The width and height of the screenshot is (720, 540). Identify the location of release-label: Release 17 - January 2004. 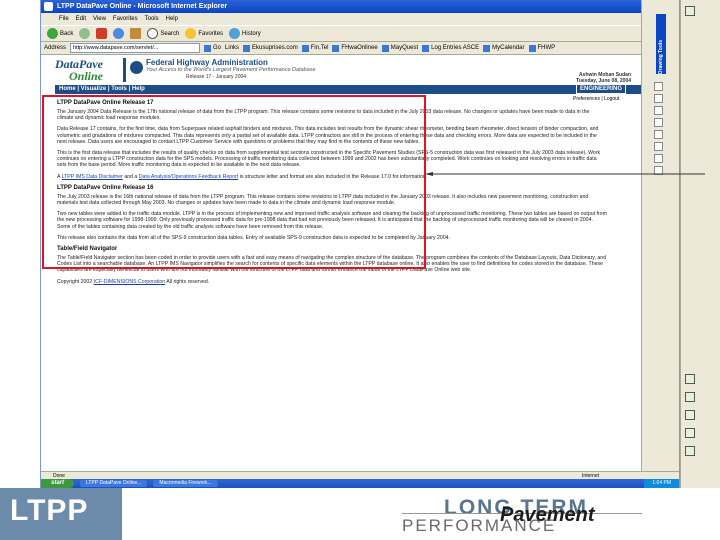
(216, 77).